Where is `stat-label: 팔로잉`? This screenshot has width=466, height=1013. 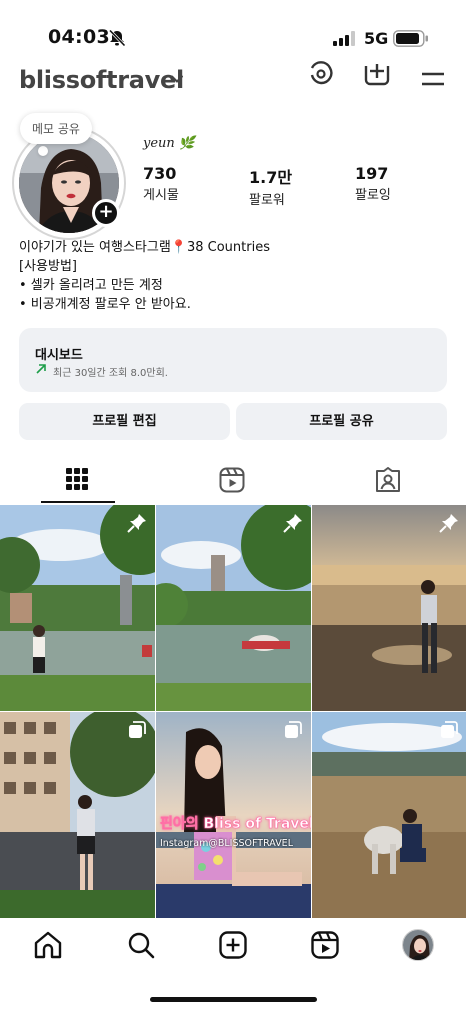 stat-label: 팔로잉 is located at coordinates (373, 195).